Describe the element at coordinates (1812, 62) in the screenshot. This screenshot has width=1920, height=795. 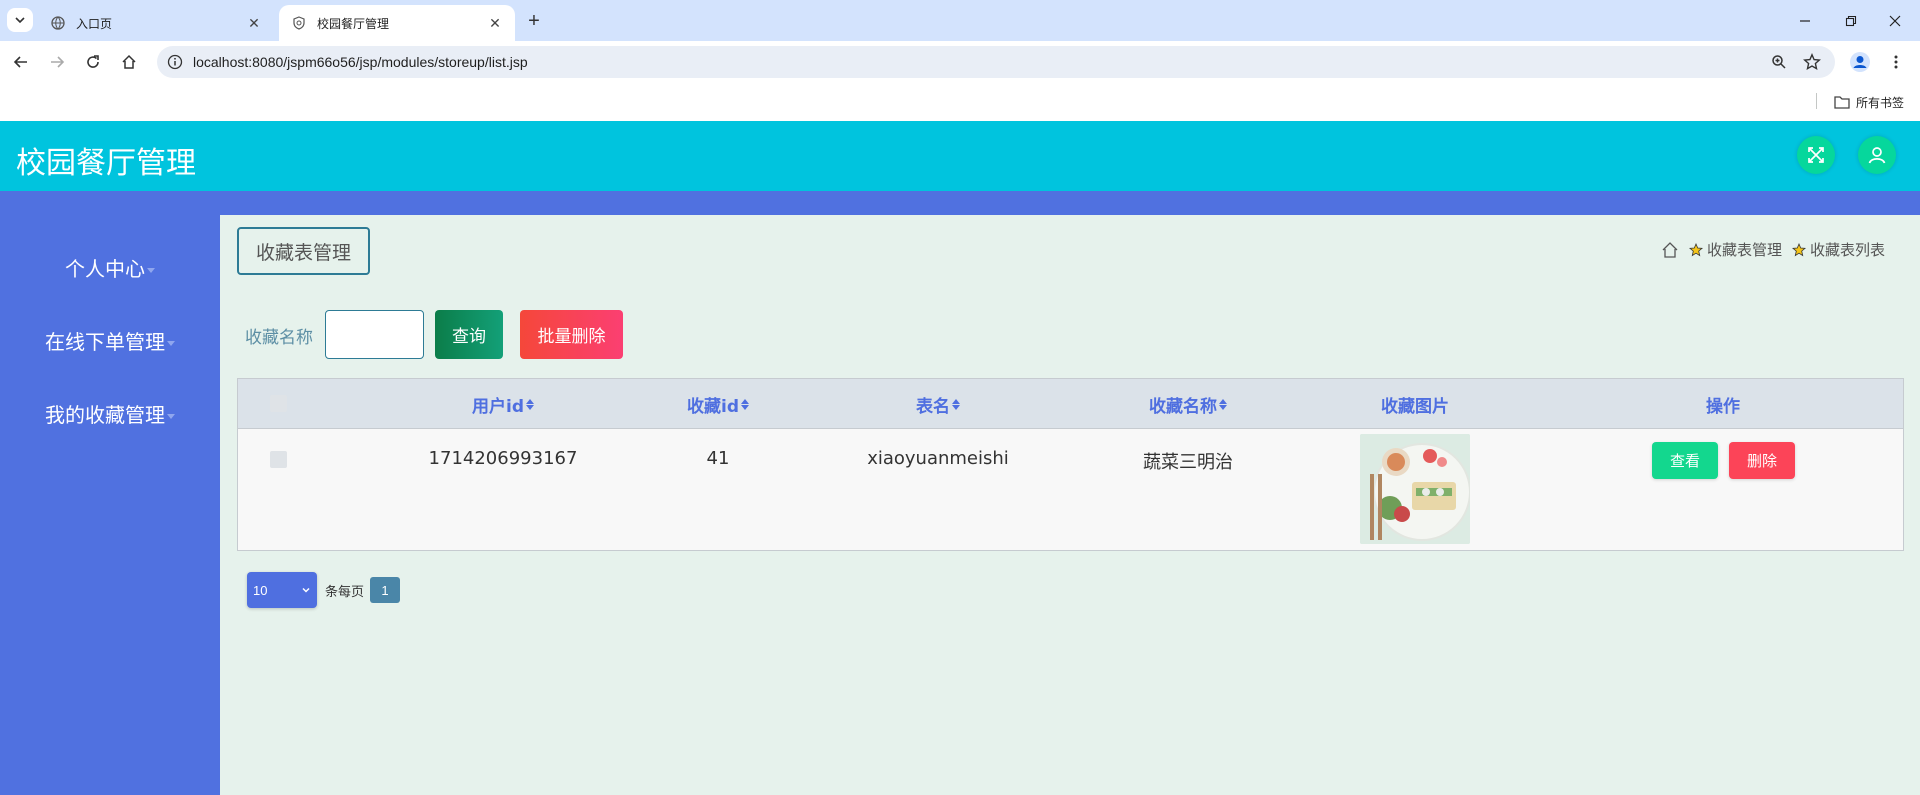
I see `bookmark-star-icon` at that location.